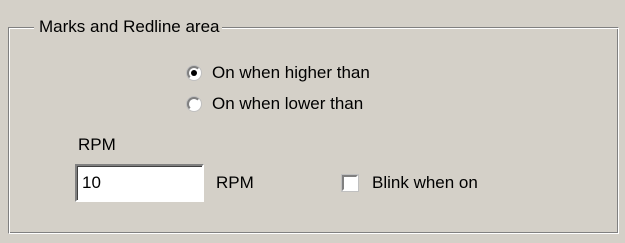 The width and height of the screenshot is (625, 243). Describe the element at coordinates (235, 182) in the screenshot. I see `rpm-unit-label: RPM` at that location.